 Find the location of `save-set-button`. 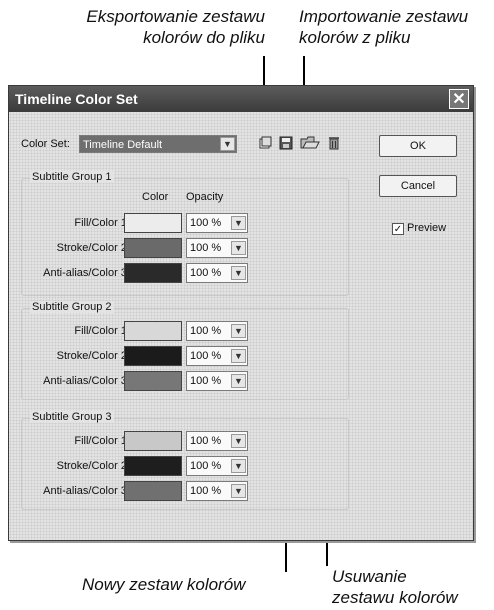

save-set-button is located at coordinates (285, 144).